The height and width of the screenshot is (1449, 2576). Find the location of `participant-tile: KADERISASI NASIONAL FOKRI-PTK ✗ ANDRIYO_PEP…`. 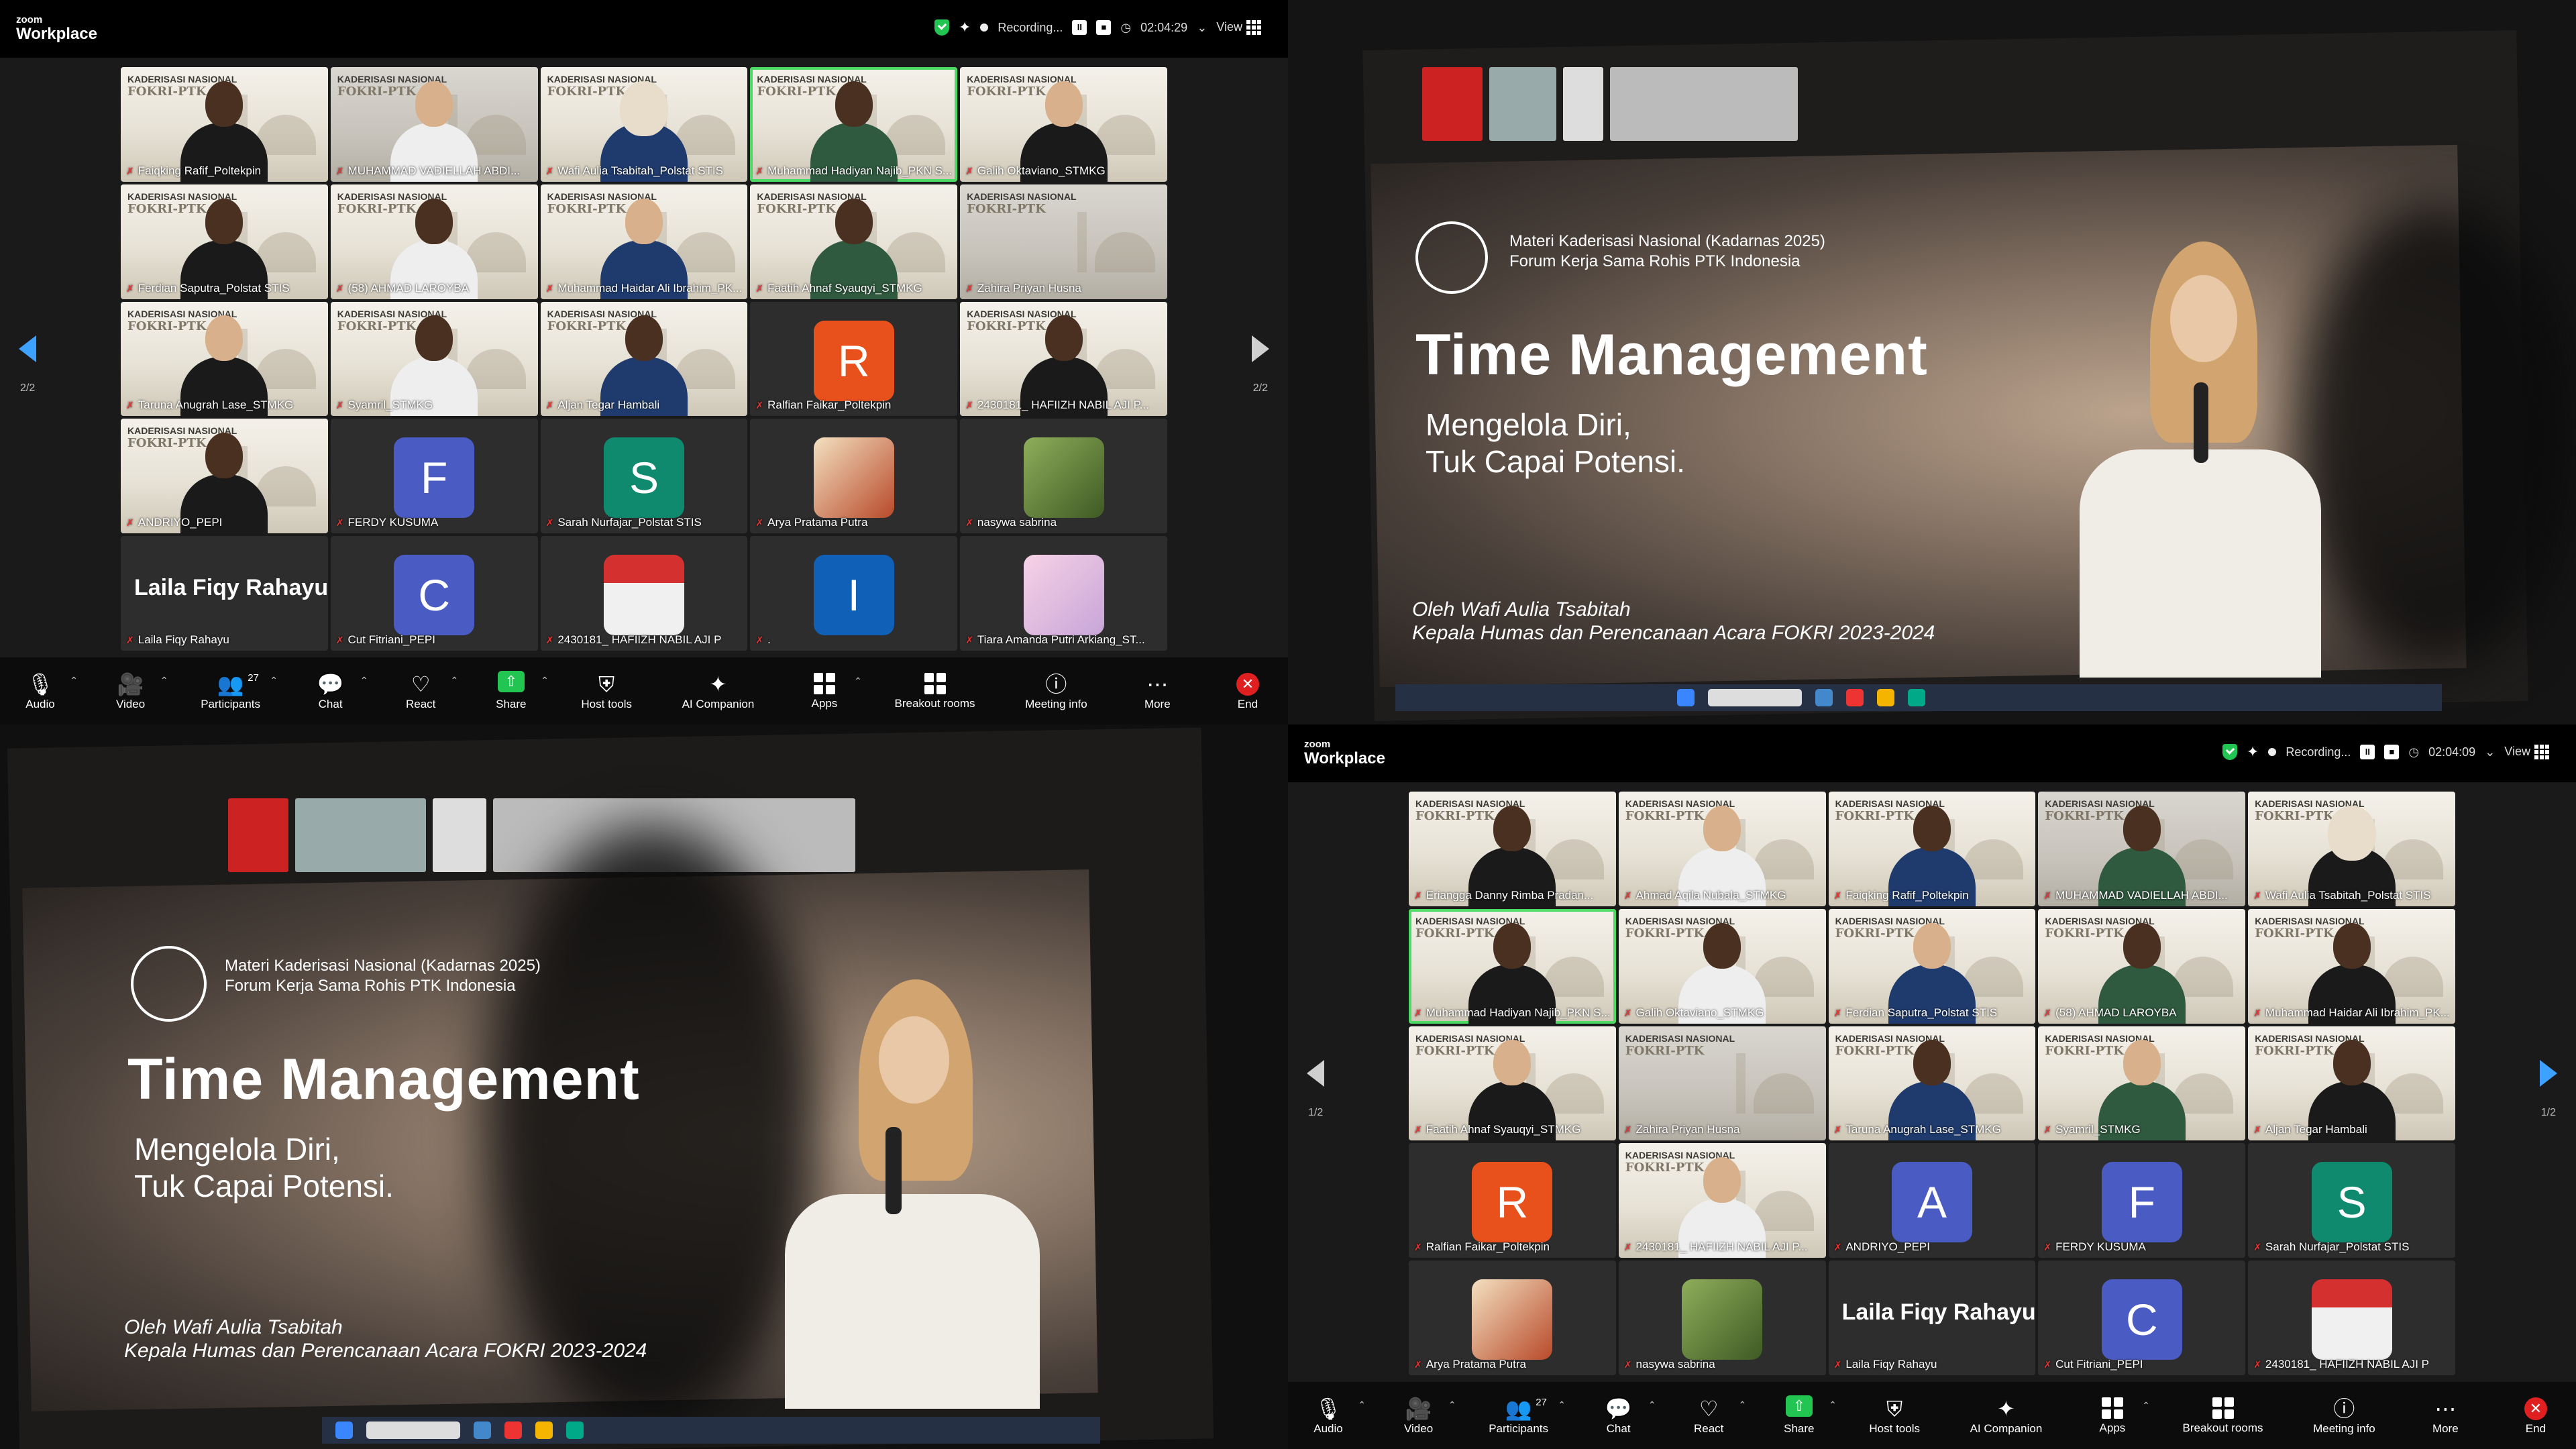

participant-tile: KADERISASI NASIONAL FOKRI-PTK ✗ ANDRIYO_PEP… is located at coordinates (224, 476).